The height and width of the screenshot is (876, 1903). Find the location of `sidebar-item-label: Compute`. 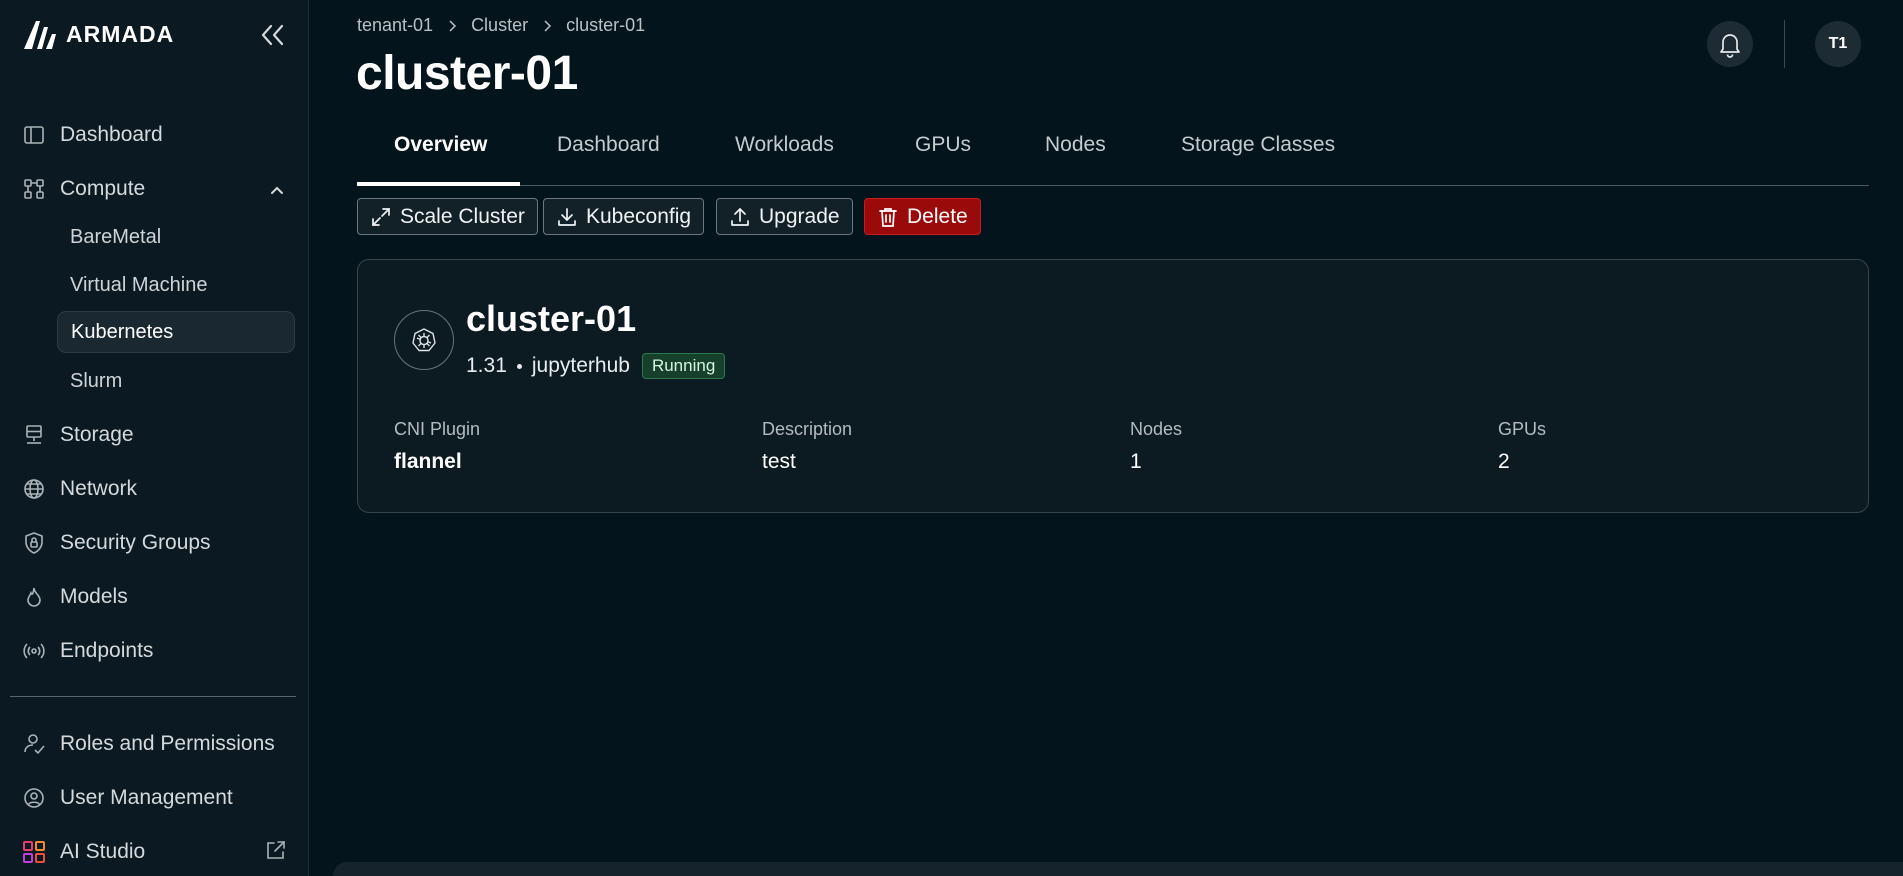

sidebar-item-label: Compute is located at coordinates (103, 188).